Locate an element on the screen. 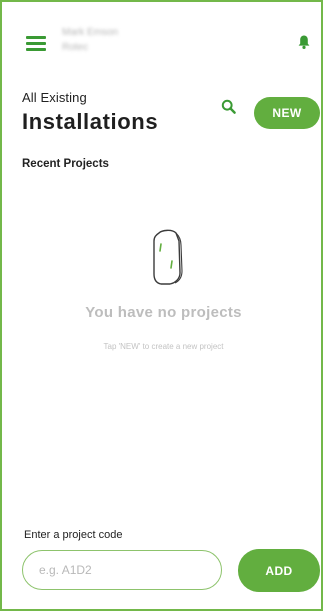  empty-state-hint: Tap 'NEW' to create a new project is located at coordinates (163, 346).